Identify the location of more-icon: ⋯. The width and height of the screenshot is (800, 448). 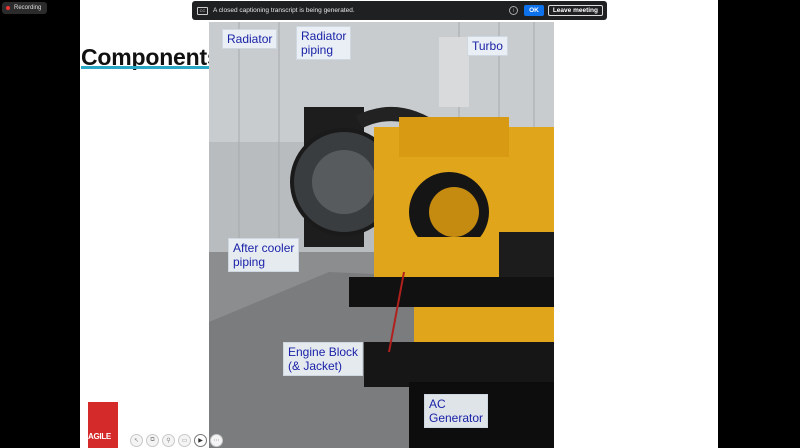
(216, 440).